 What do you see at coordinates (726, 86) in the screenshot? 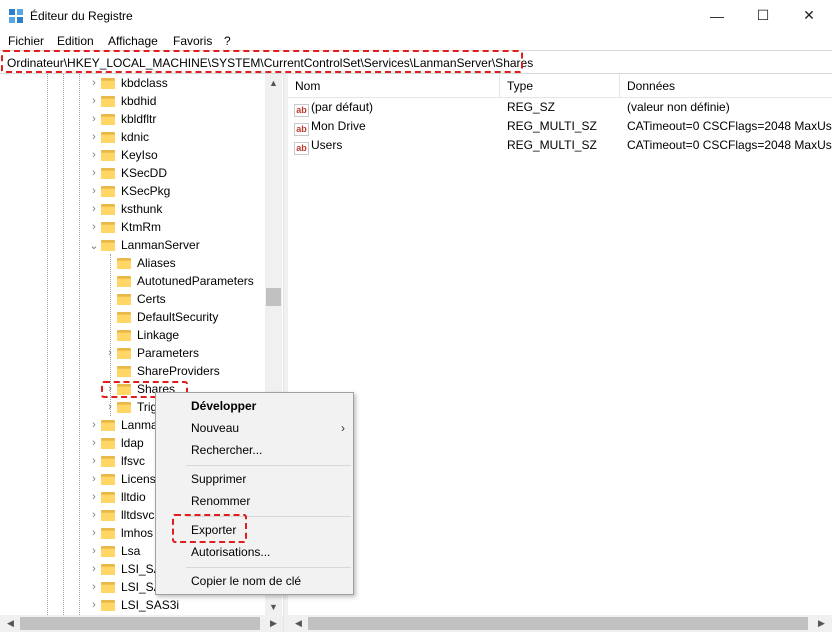
I see `column-header-donnees: Données` at bounding box center [726, 86].